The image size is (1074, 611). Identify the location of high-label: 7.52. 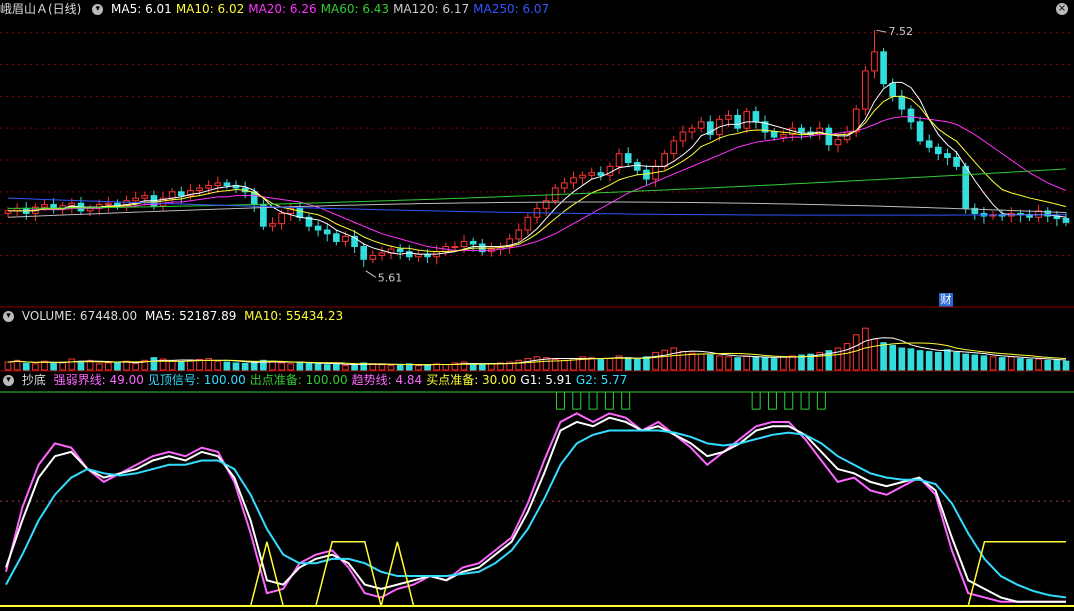
(900, 31).